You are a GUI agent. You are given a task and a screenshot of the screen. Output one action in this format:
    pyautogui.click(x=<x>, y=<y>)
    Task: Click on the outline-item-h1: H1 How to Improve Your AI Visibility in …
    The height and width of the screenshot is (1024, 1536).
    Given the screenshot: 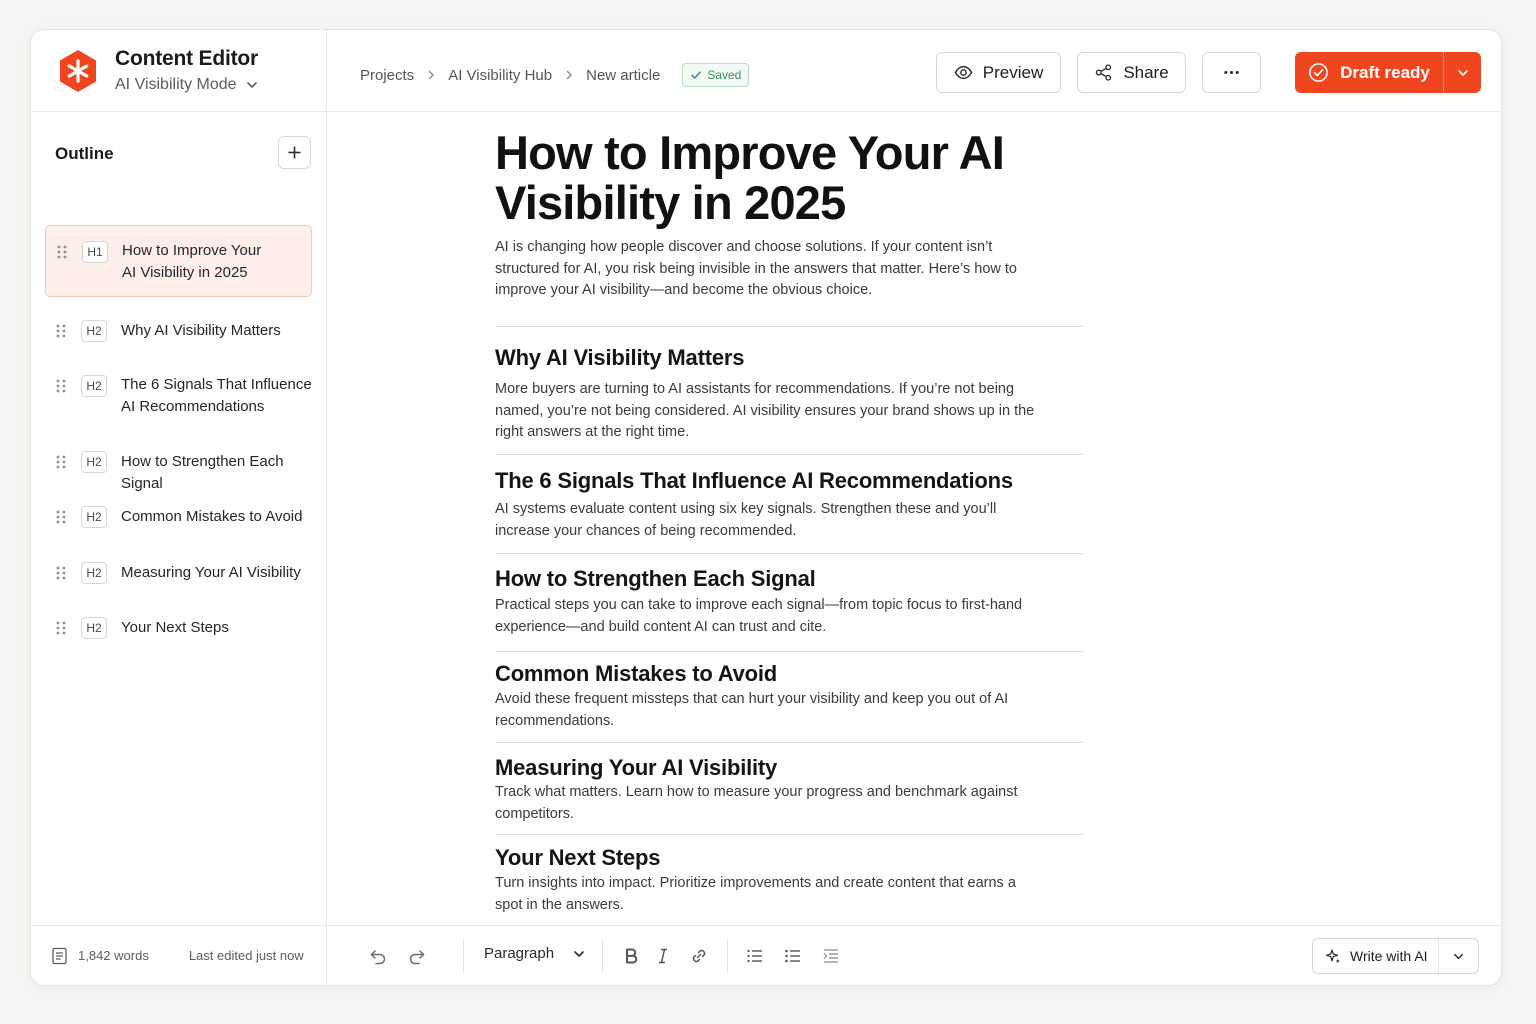 What is the action you would take?
    pyautogui.click(x=178, y=261)
    